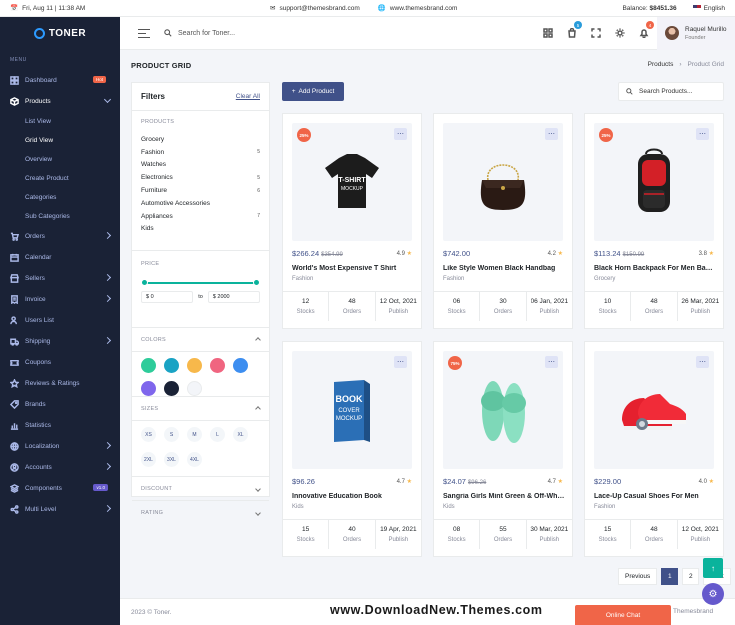 This screenshot has height=625, width=735. Describe the element at coordinates (200, 190) in the screenshot. I see `product-filter-item: Furniture 6` at that location.